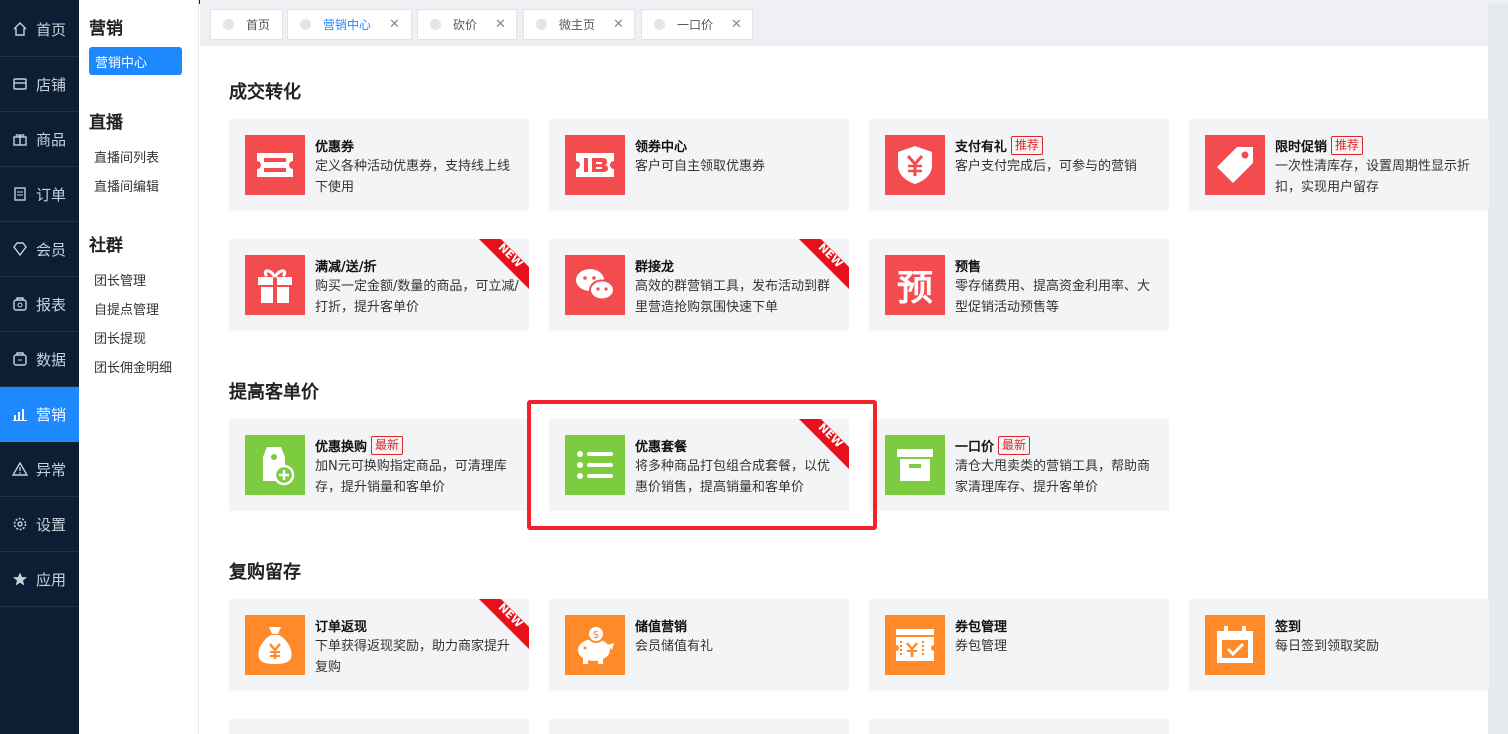 The height and width of the screenshot is (734, 1508). What do you see at coordinates (1019, 645) in the screenshot?
I see `feature-card: 券包管理 券包管理` at bounding box center [1019, 645].